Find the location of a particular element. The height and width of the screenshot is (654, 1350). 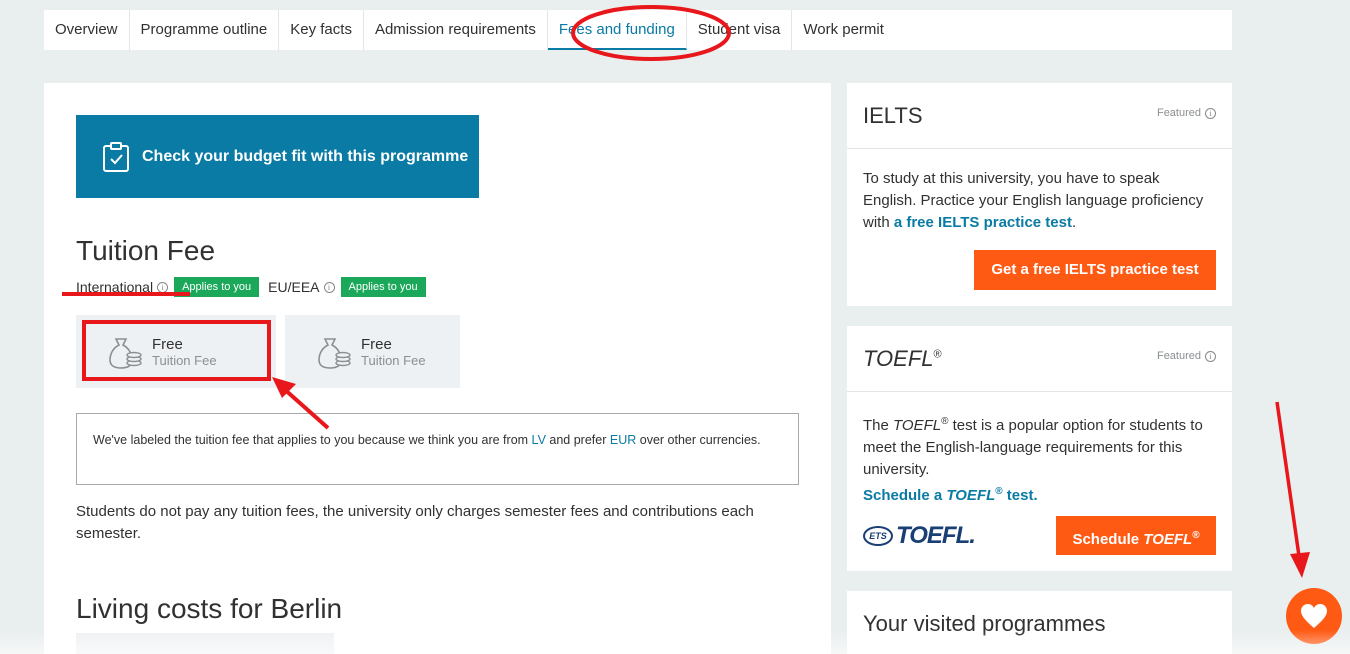

toefl-card-header: TOEFL® Featured i is located at coordinates (1039, 359).